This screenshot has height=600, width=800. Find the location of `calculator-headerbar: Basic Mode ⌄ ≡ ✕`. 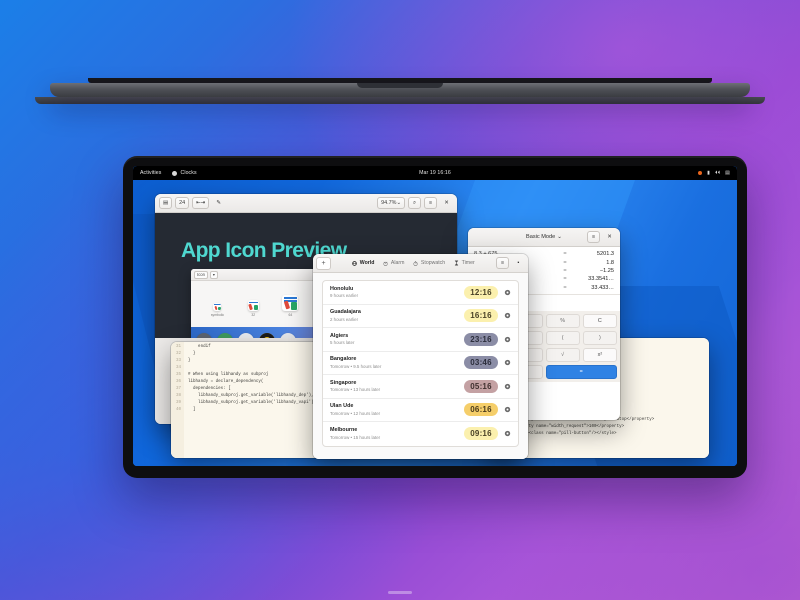

calculator-headerbar: Basic Mode ⌄ ≡ ✕ is located at coordinates (544, 237).